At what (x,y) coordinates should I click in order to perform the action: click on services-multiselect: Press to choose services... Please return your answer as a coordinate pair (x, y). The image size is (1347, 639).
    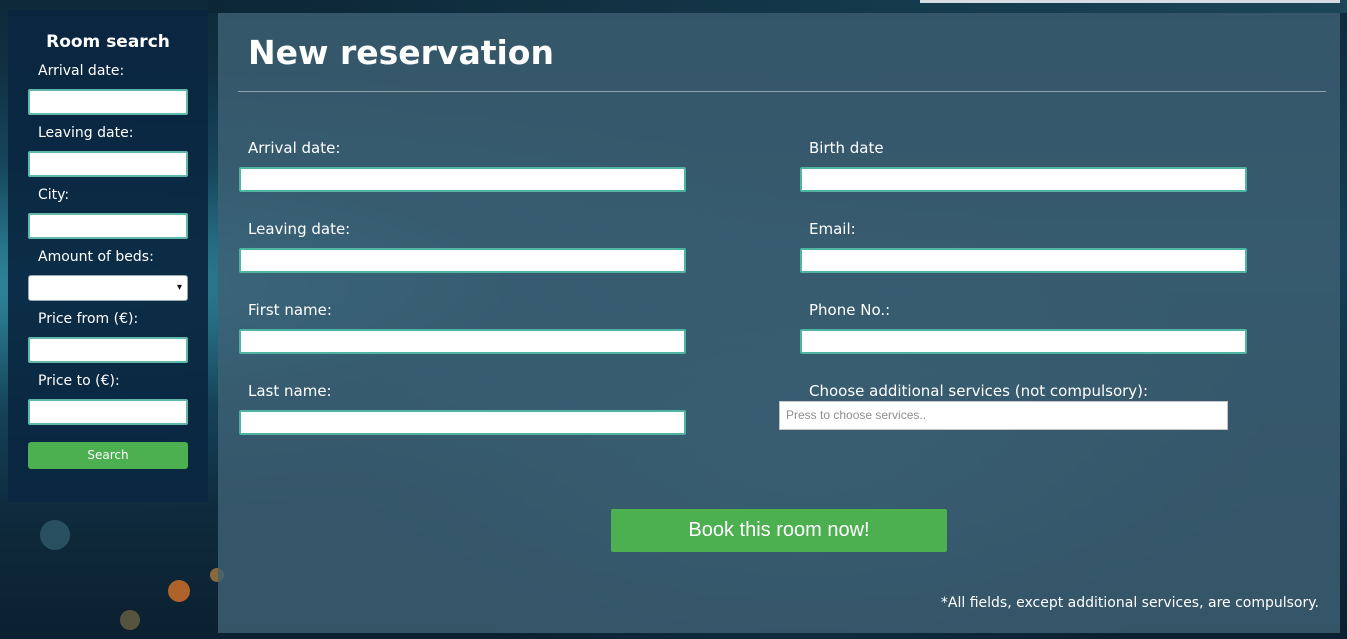
    Looking at the image, I should click on (1003, 415).